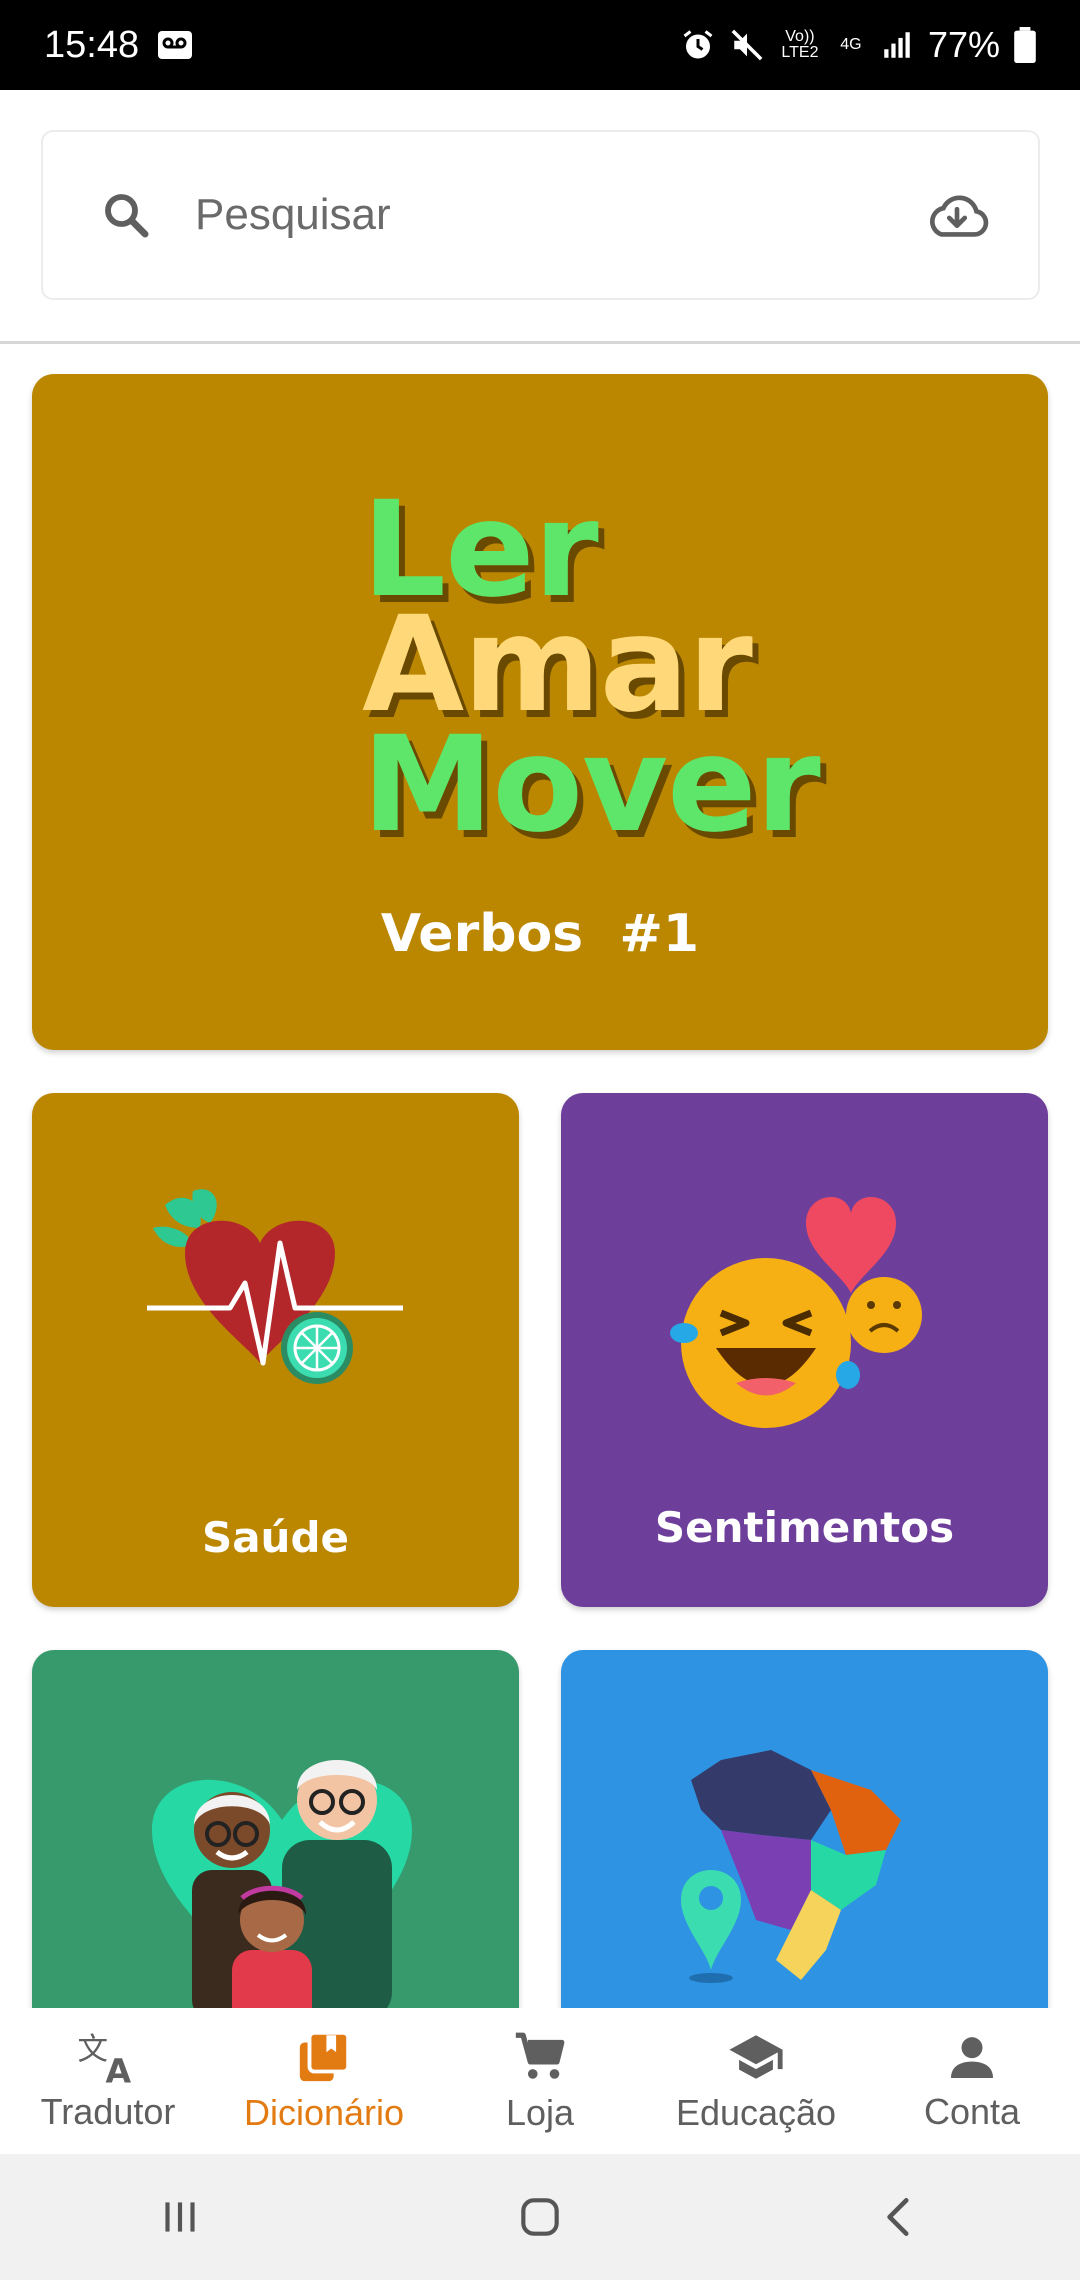 This screenshot has height=2280, width=1080. Describe the element at coordinates (293, 214) in the screenshot. I see `search-placeholder: Pesquisar` at that location.